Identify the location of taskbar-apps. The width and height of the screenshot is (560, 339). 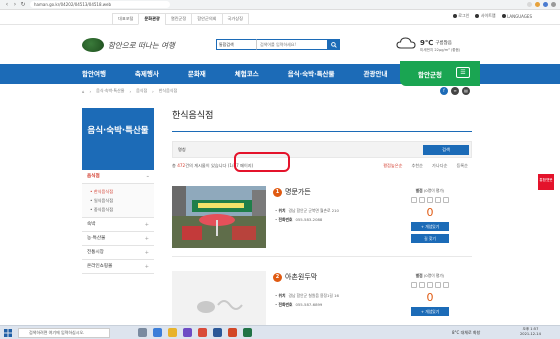
(198, 332).